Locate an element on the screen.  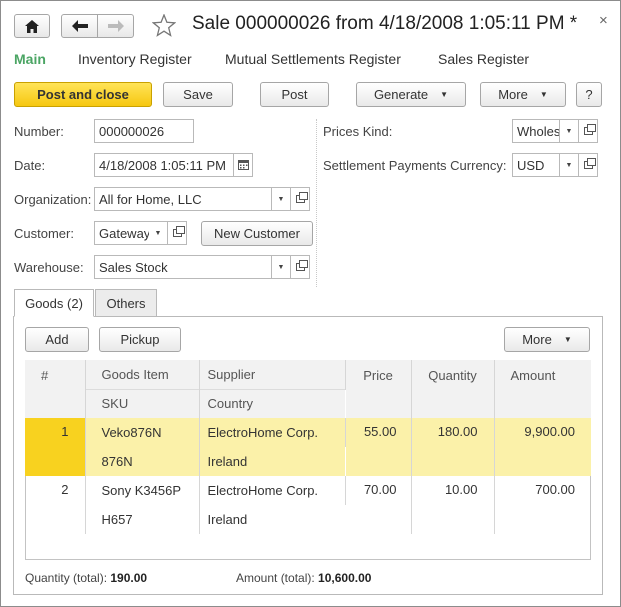
tab-goods: Goods (2) is located at coordinates (54, 303).